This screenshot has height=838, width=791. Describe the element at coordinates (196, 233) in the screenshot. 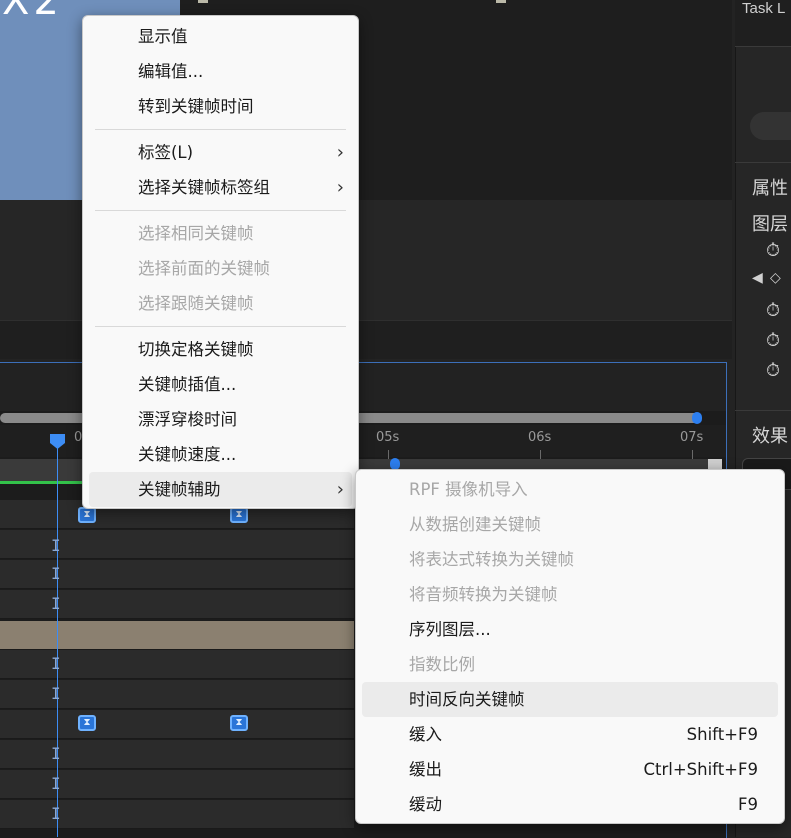

I see `menu-item-label: 选择相同关键帧` at that location.